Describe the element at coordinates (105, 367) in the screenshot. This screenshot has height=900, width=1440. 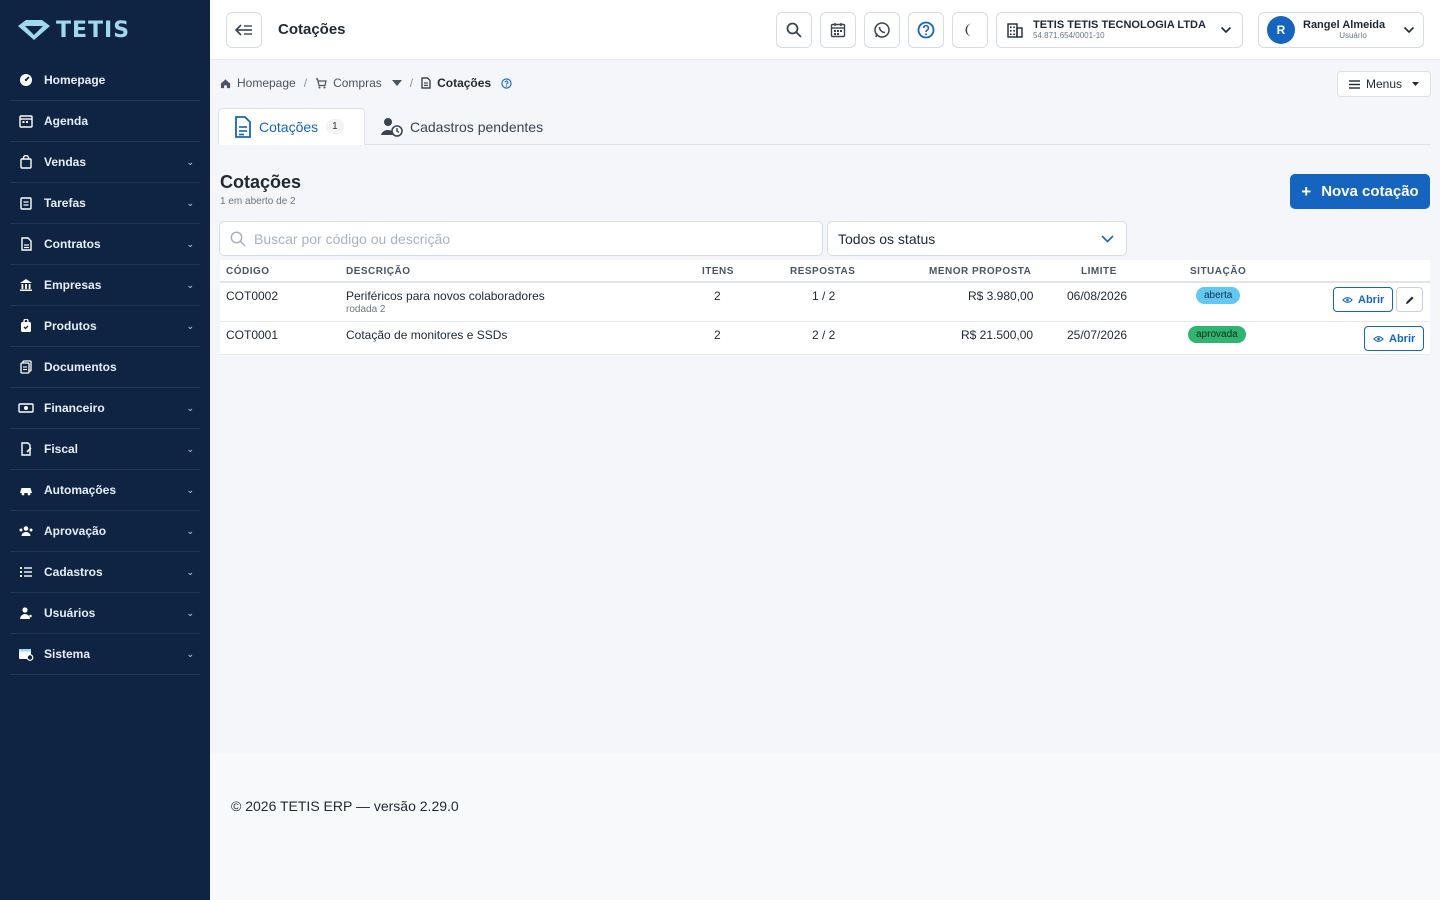
I see `sidebar-item-documentos: Documentos` at that location.